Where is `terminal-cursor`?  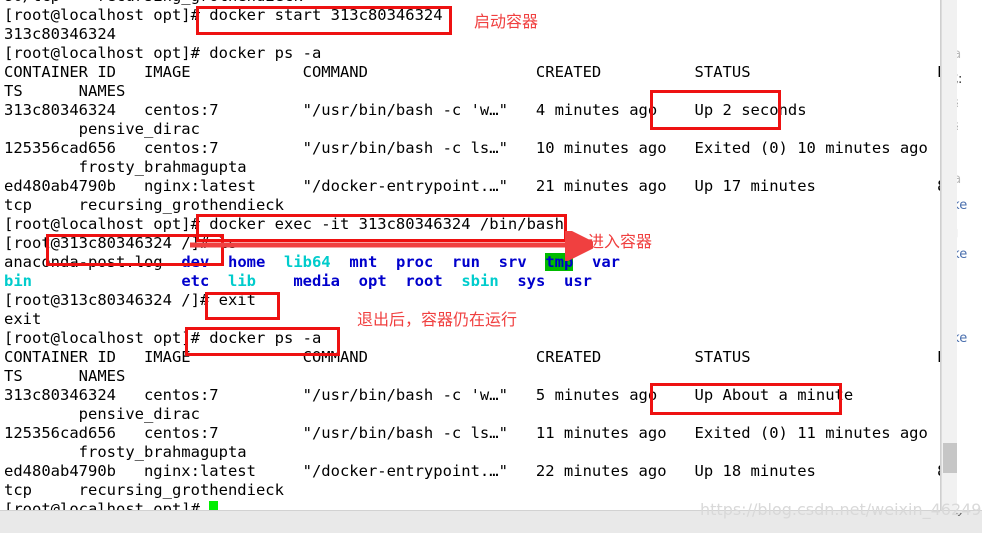 terminal-cursor is located at coordinates (214, 505).